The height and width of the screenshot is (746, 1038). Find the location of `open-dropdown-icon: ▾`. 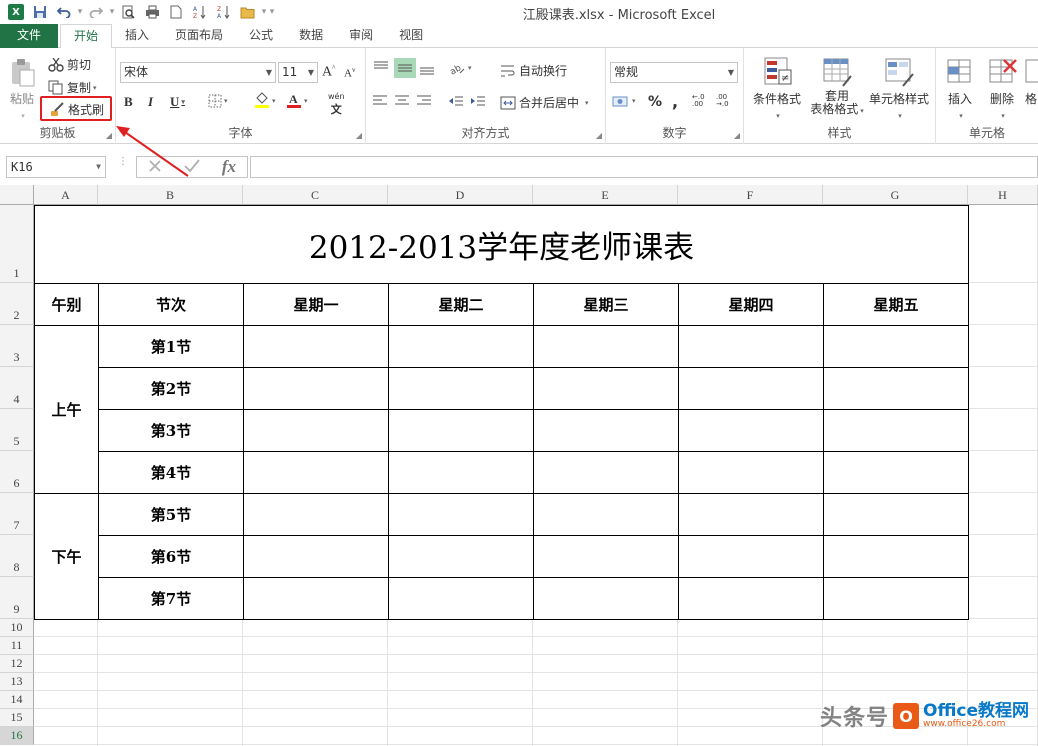

open-dropdown-icon: ▾ is located at coordinates (264, 12).